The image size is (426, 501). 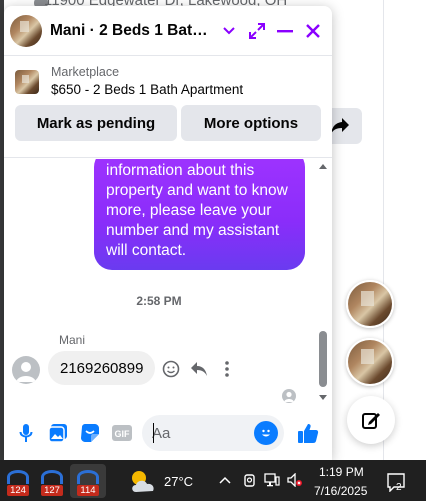 I want to click on app-badge: 124, so click(x=18, y=490).